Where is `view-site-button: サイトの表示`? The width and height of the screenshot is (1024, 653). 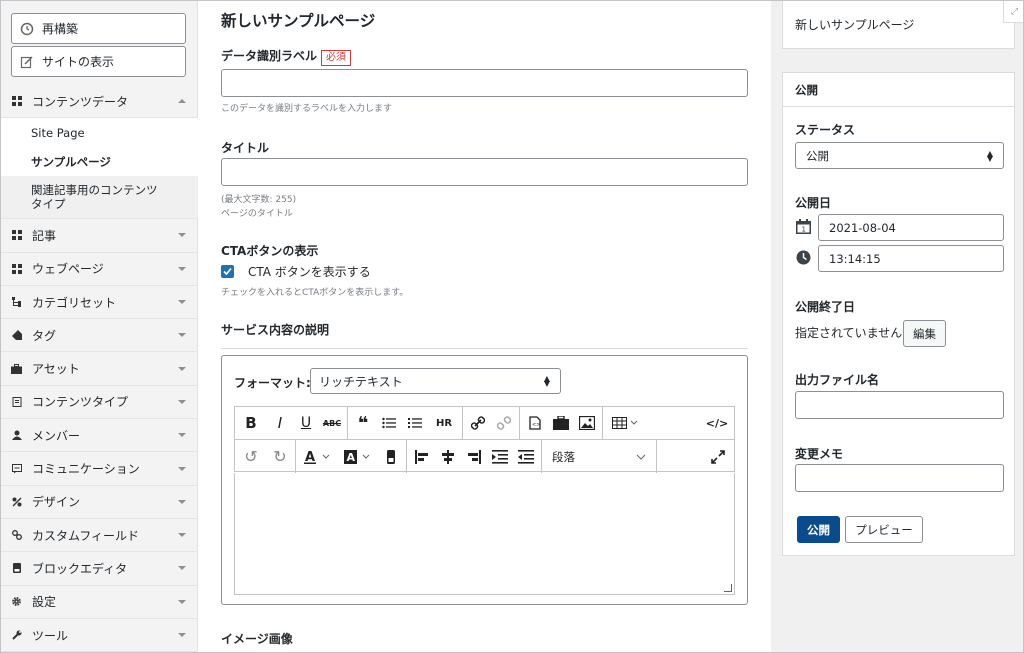
view-site-button: サイトの表示 is located at coordinates (98, 61).